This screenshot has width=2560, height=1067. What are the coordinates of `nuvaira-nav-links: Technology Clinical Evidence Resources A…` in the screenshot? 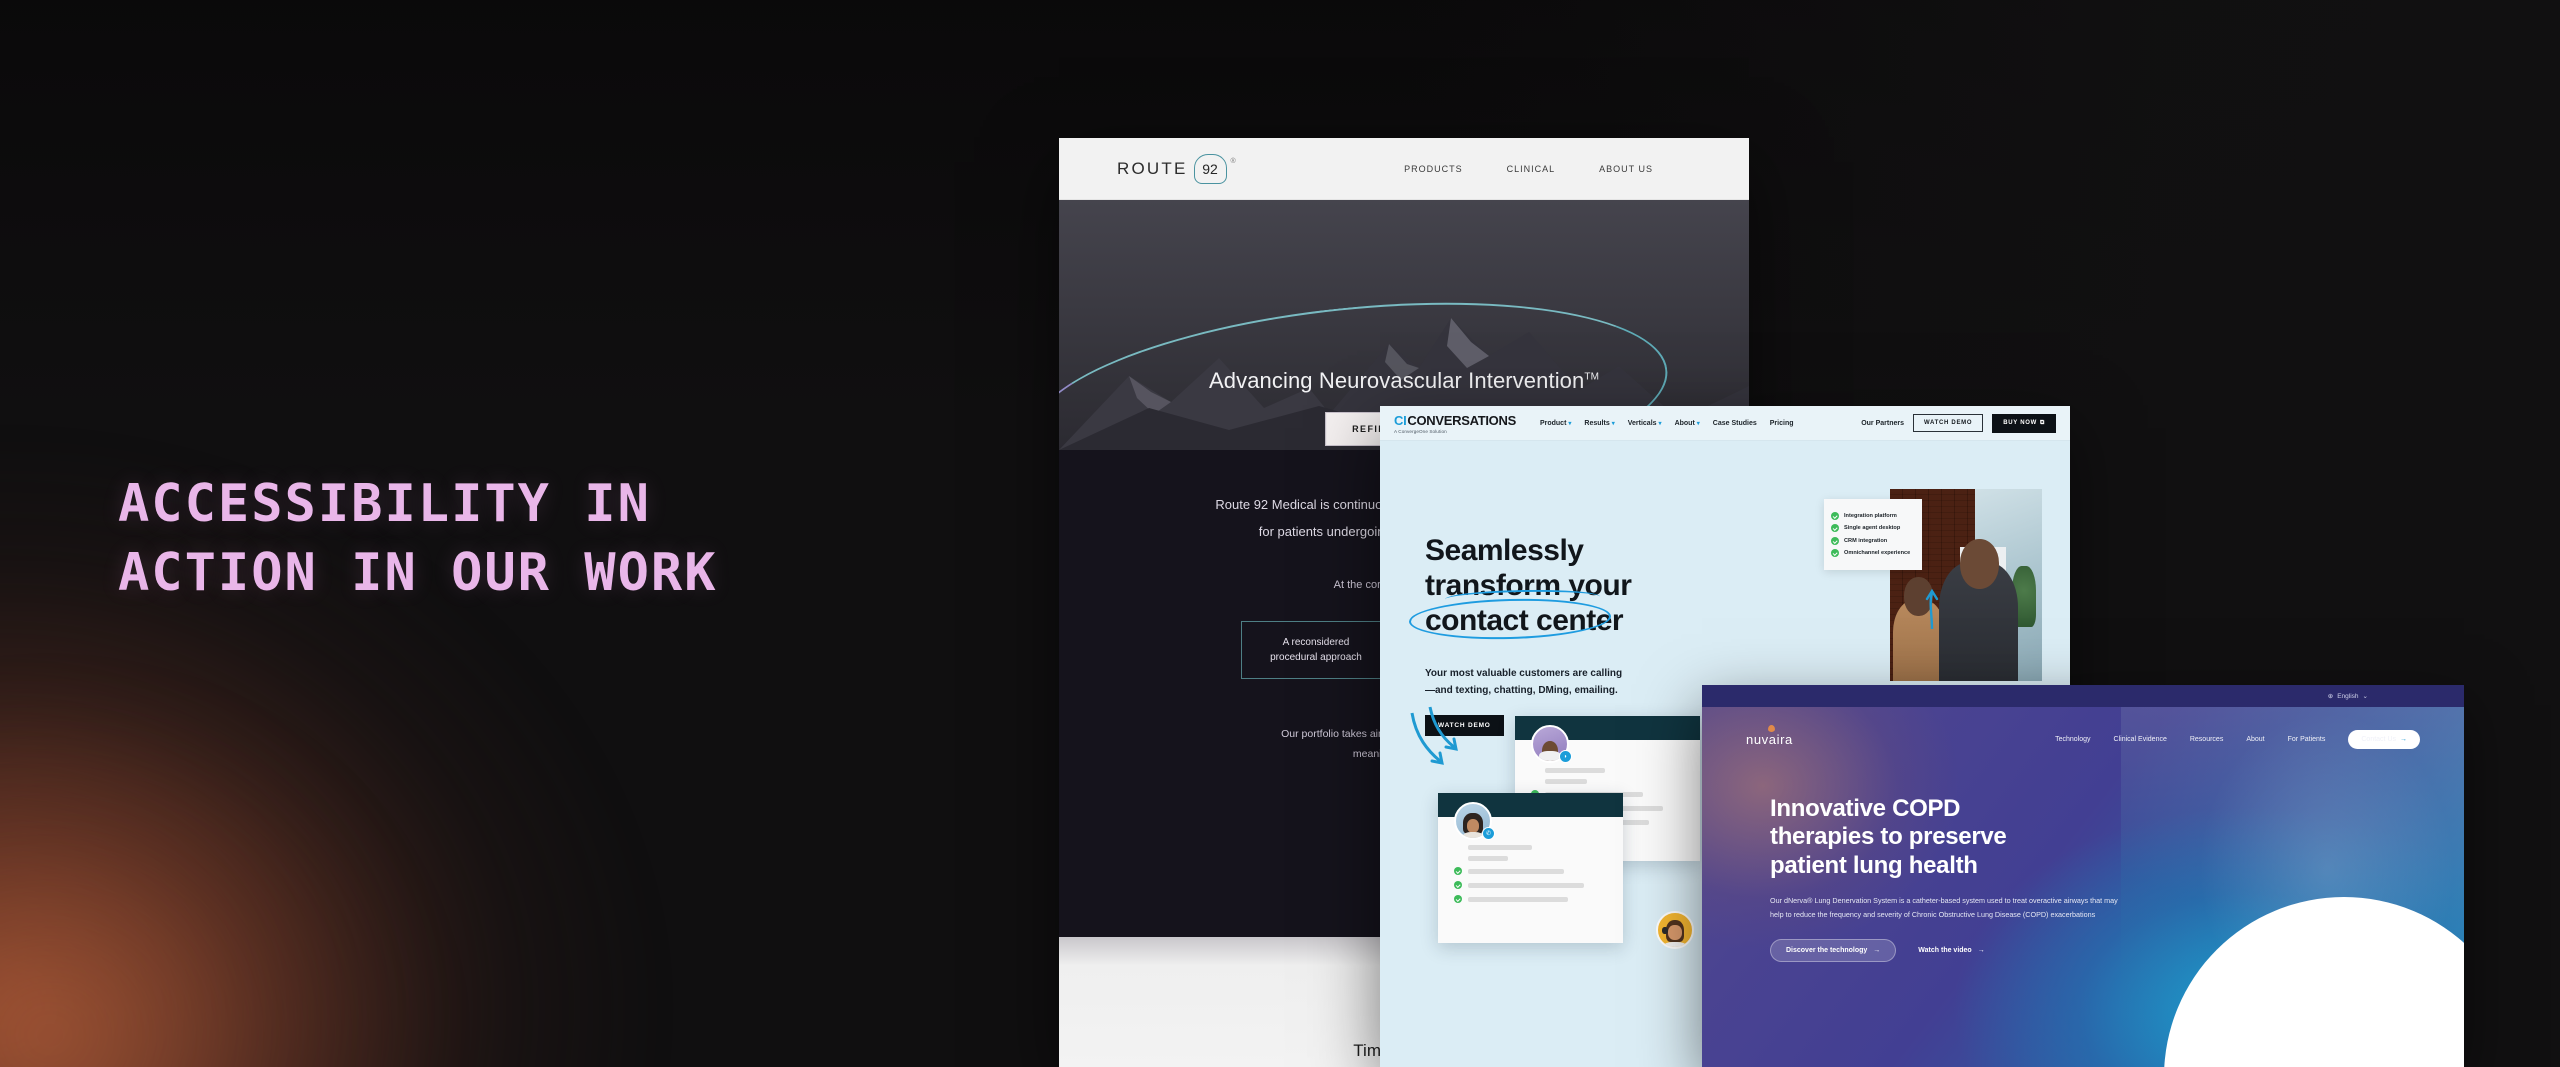 It's located at (2237, 739).